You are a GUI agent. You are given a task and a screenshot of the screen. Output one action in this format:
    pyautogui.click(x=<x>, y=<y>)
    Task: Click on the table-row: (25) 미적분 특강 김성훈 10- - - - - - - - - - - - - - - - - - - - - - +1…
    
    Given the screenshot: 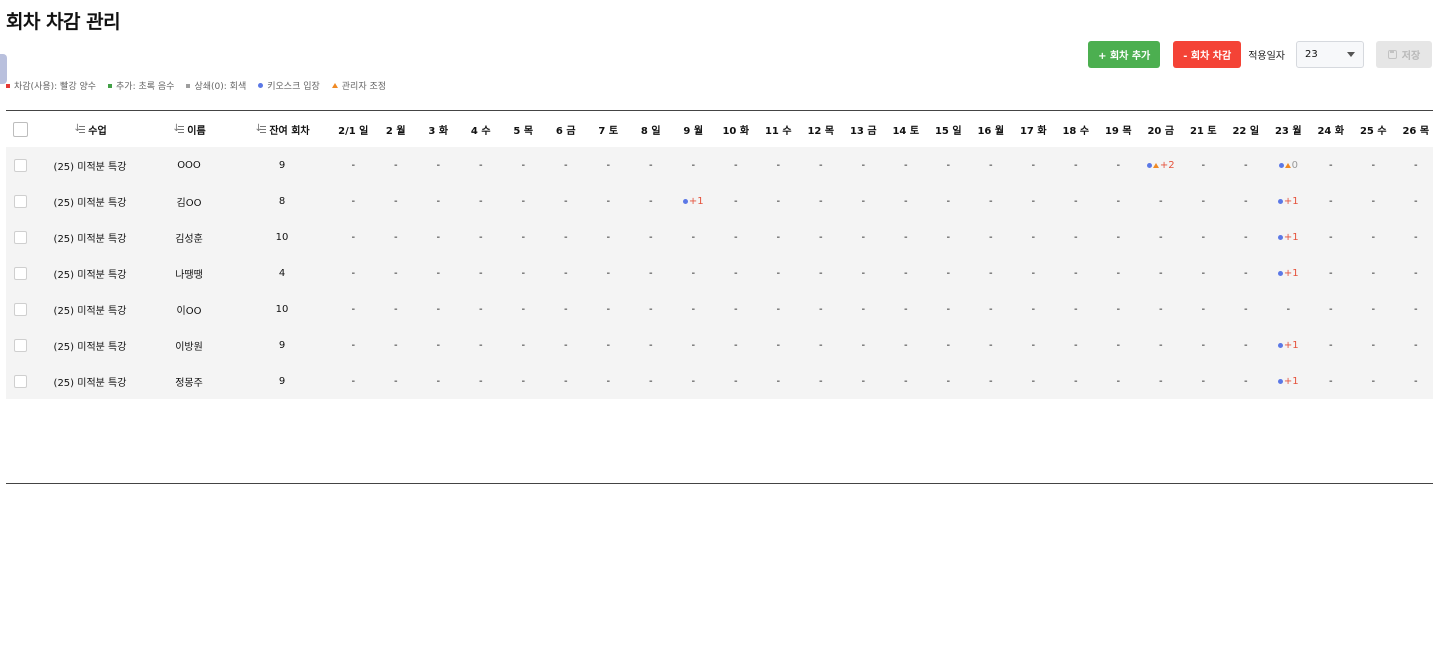 What is the action you would take?
    pyautogui.click(x=719, y=237)
    